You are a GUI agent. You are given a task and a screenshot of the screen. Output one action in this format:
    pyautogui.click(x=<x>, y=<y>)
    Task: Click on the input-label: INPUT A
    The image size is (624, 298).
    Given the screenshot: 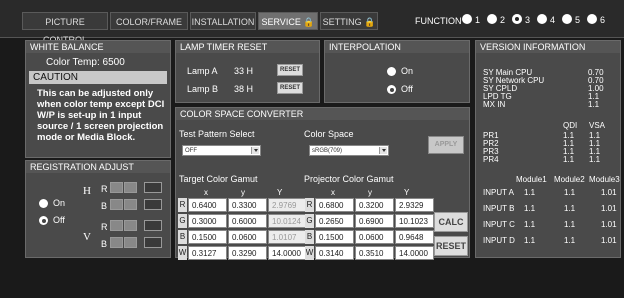 What is the action you would take?
    pyautogui.click(x=498, y=192)
    